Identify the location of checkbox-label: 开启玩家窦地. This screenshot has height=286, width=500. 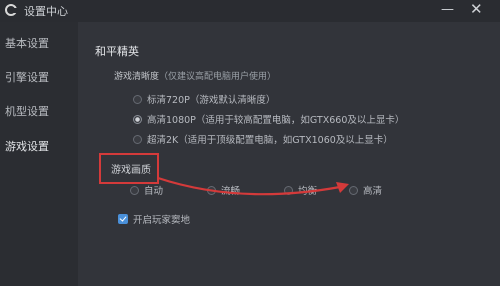
(162, 220).